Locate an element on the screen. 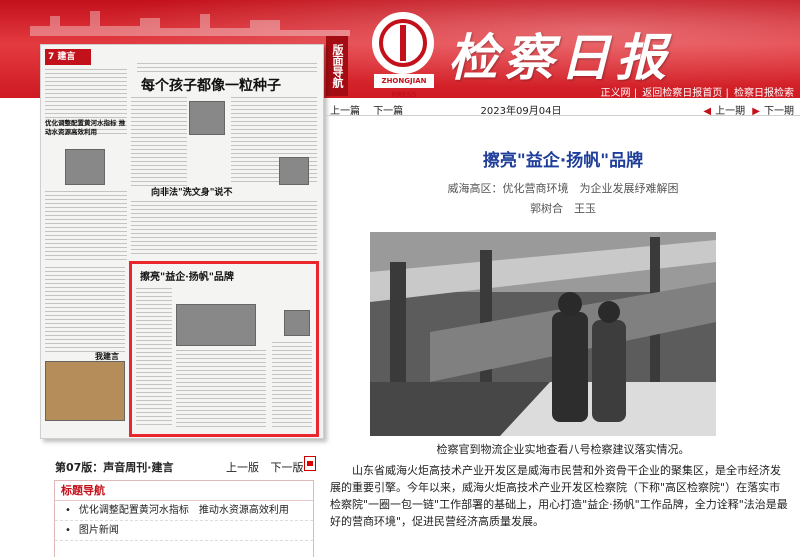 The width and height of the screenshot is (800, 557). newspaper-logo is located at coordinates (403, 43).